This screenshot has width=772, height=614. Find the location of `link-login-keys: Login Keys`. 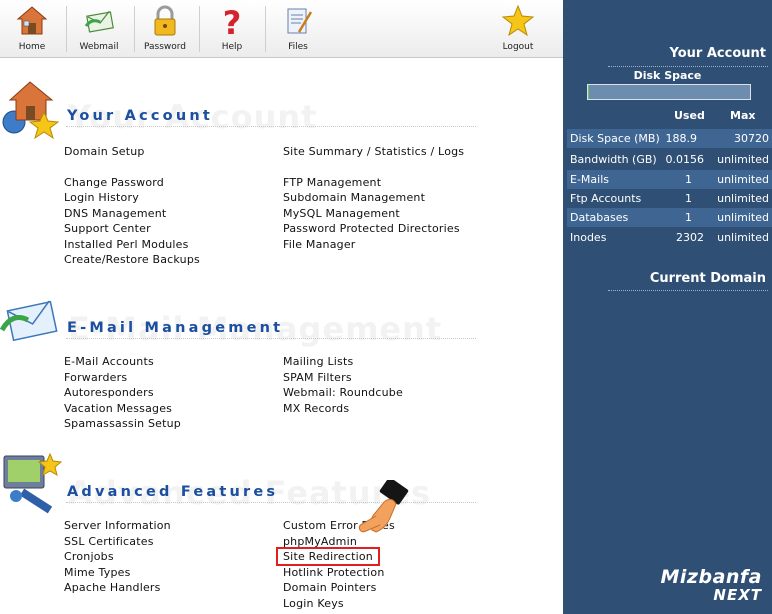

link-login-keys: Login Keys is located at coordinates (313, 603).